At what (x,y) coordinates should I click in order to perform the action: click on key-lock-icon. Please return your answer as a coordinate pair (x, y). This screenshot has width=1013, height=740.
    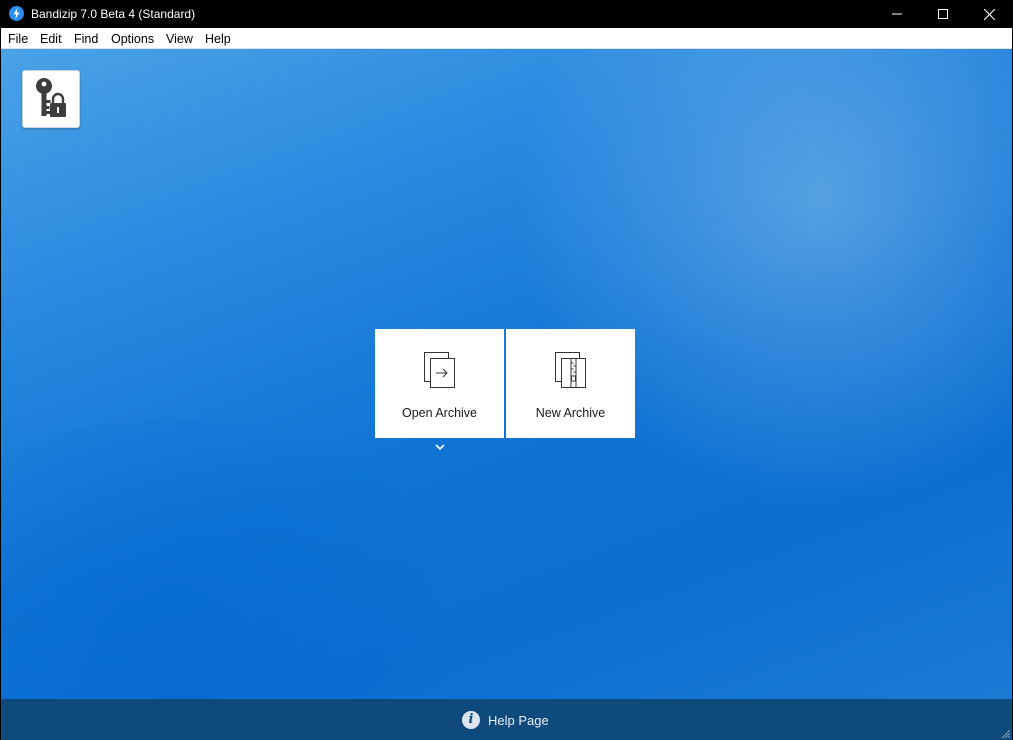
    Looking at the image, I should click on (51, 97).